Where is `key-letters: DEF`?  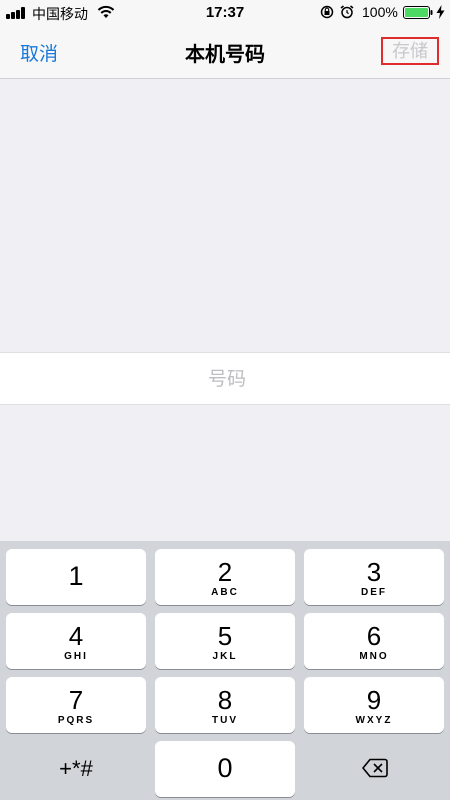 key-letters: DEF is located at coordinates (374, 592).